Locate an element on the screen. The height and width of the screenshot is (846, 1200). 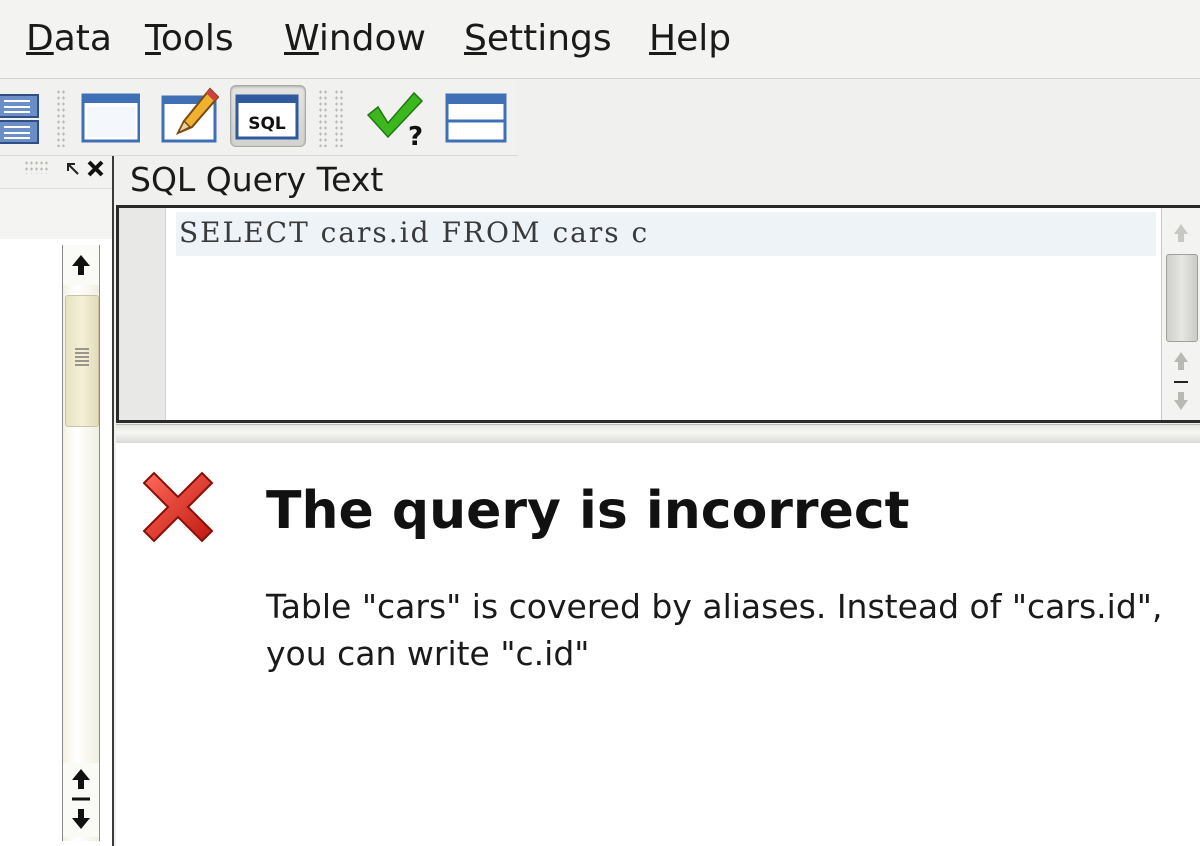
scroll-thumb is located at coordinates (82, 361).